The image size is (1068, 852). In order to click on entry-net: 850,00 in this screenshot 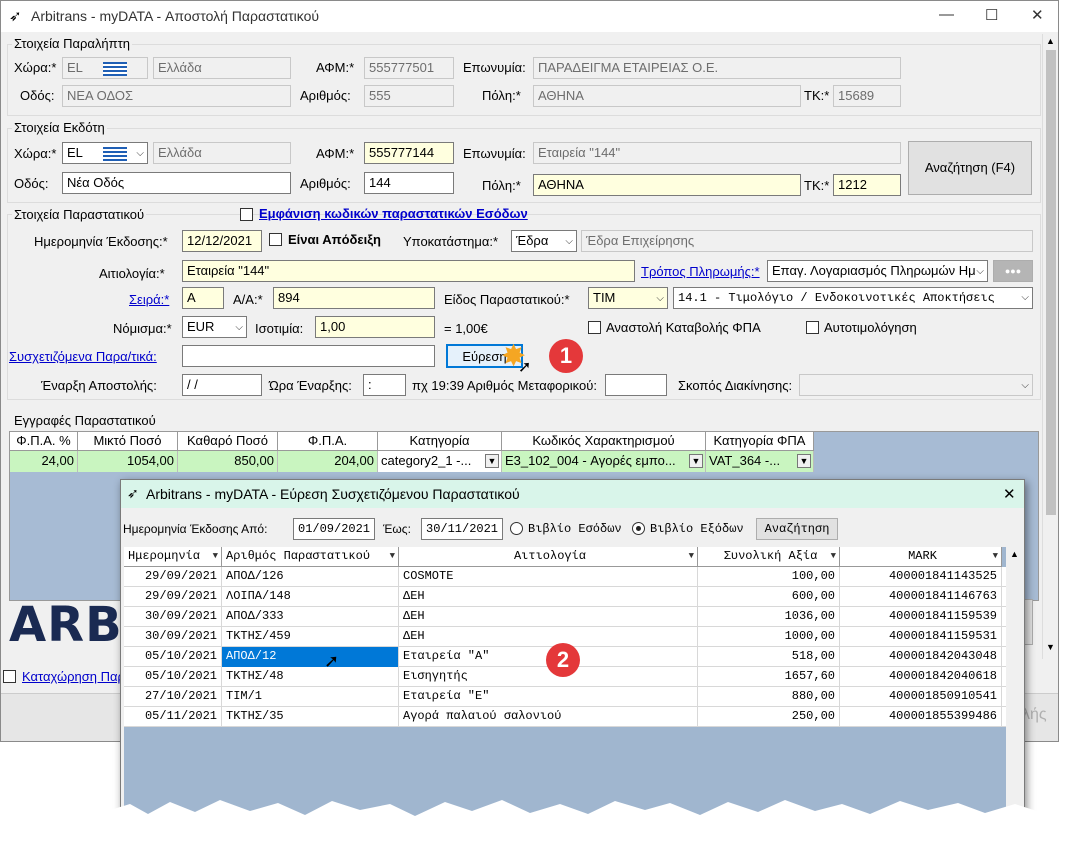, I will do `click(228, 461)`.